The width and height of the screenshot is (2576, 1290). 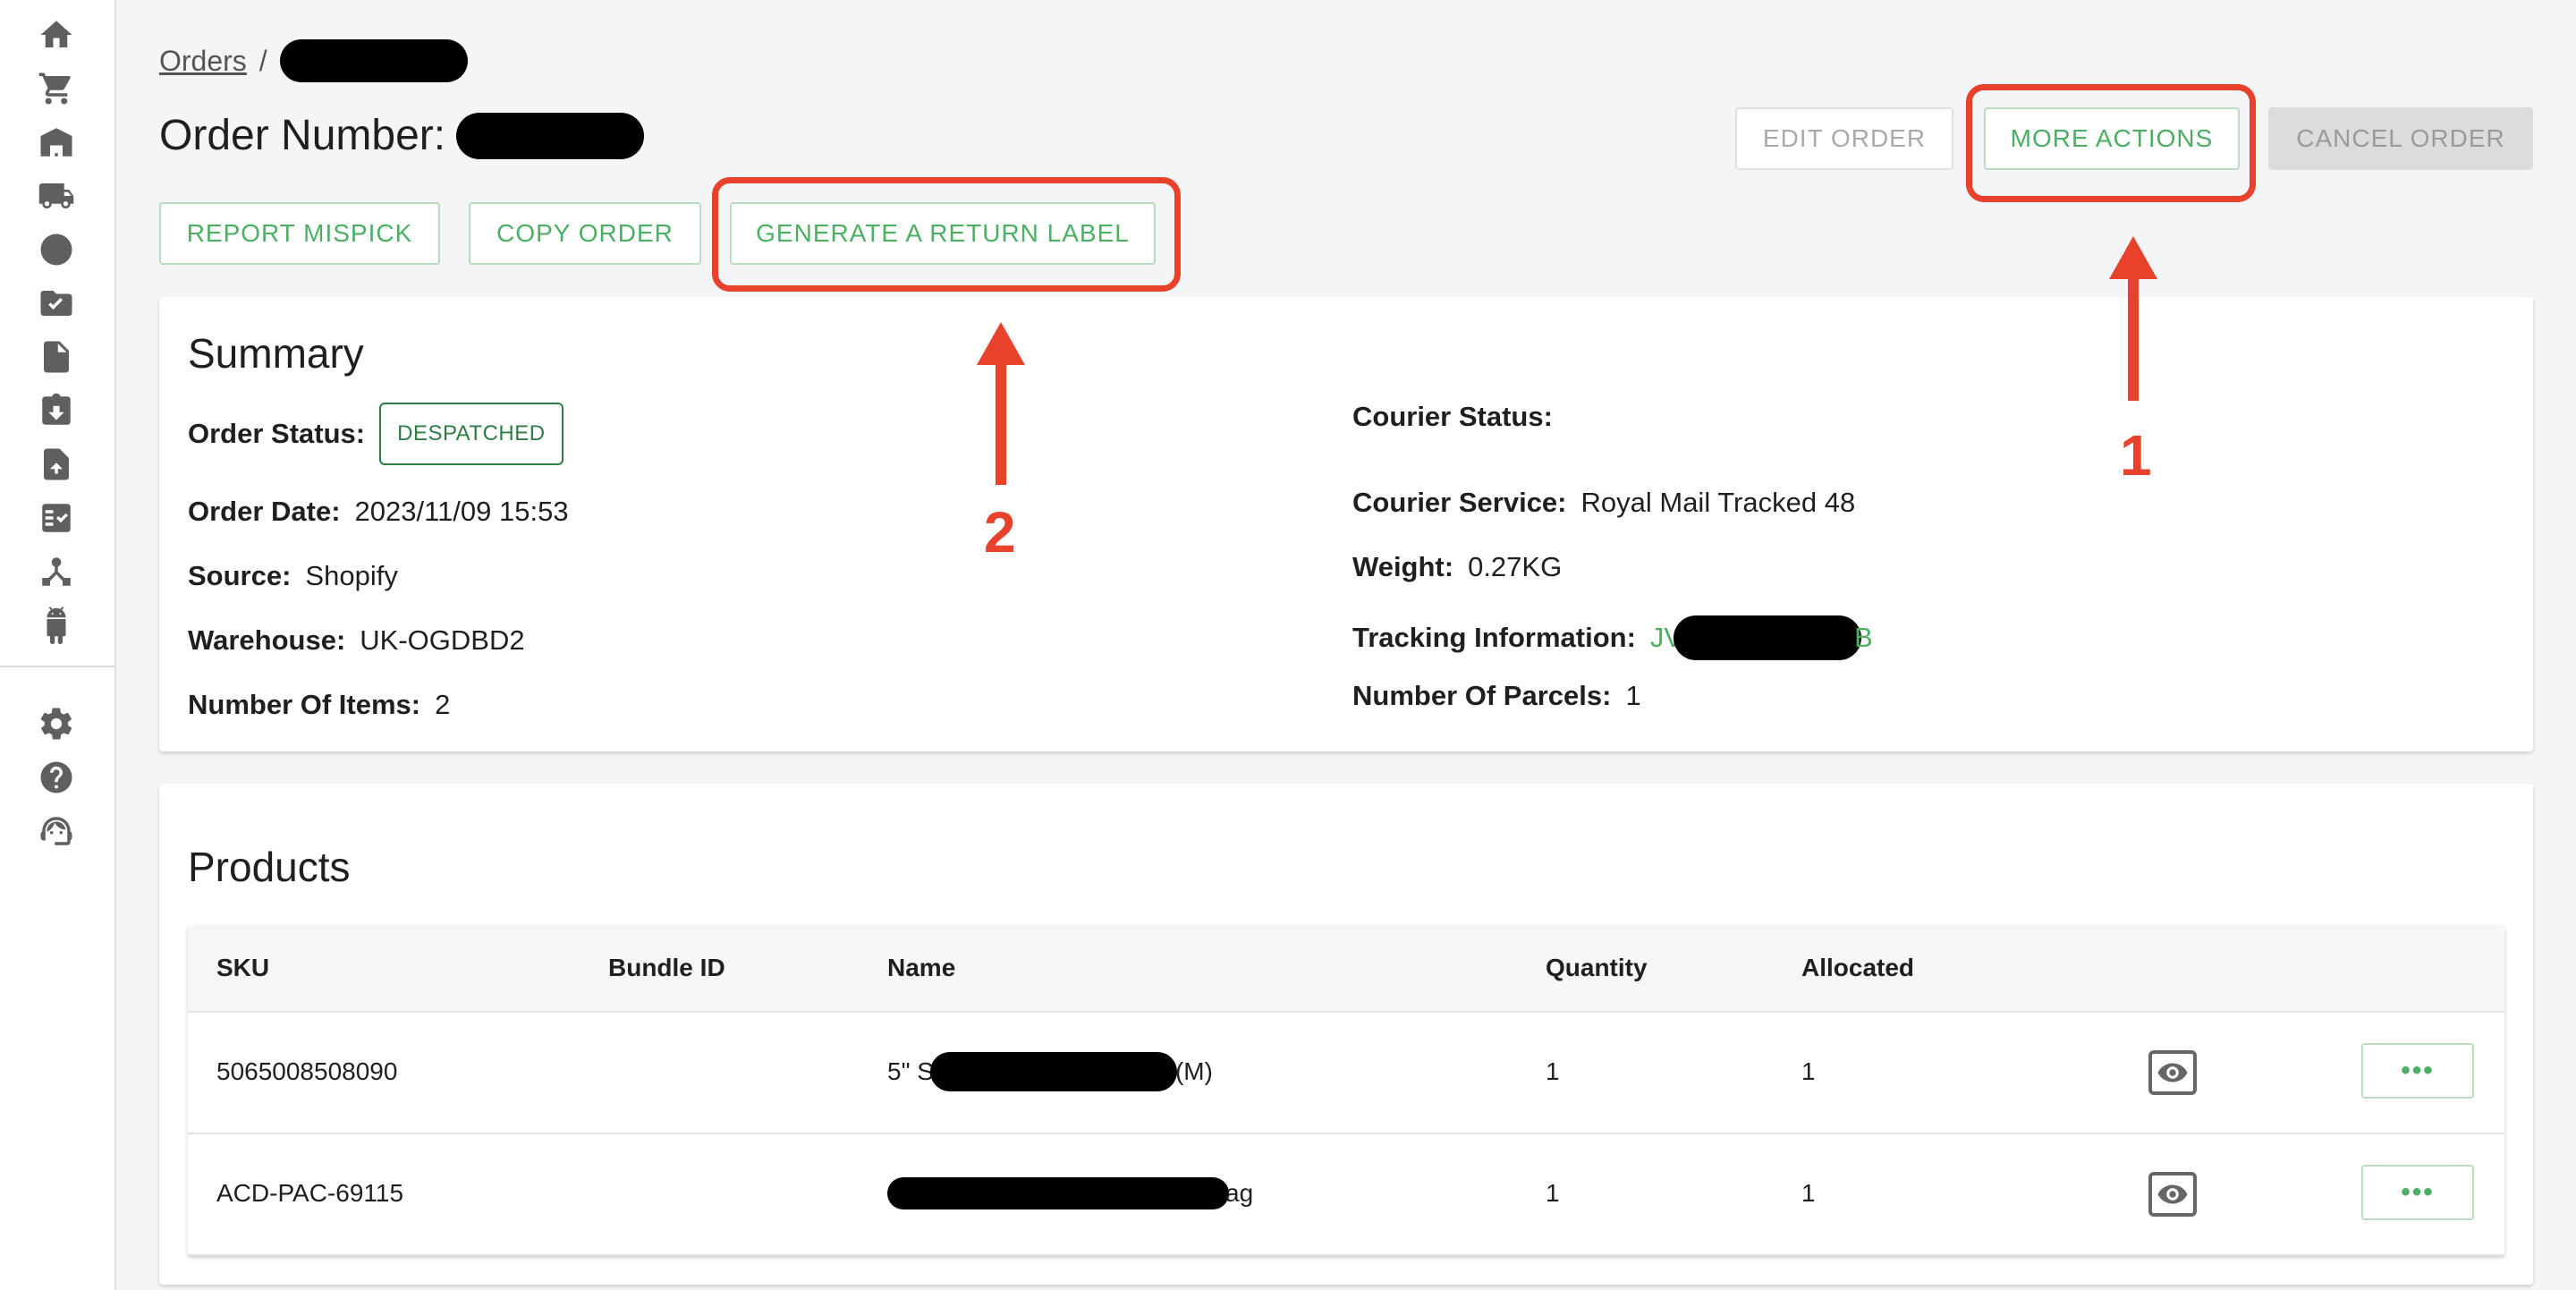 I want to click on edit-order-button: EDIT ORDER, so click(x=1844, y=138).